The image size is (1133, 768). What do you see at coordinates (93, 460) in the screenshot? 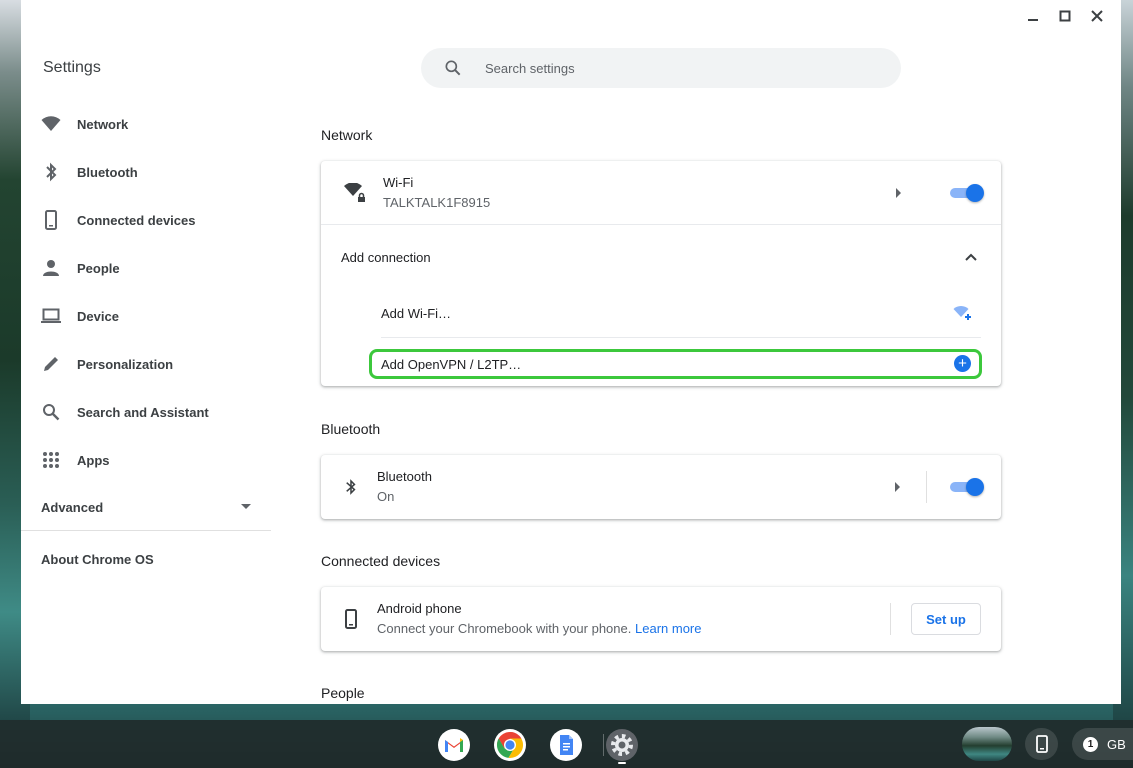
I see `sidebar-item-label: Apps` at bounding box center [93, 460].